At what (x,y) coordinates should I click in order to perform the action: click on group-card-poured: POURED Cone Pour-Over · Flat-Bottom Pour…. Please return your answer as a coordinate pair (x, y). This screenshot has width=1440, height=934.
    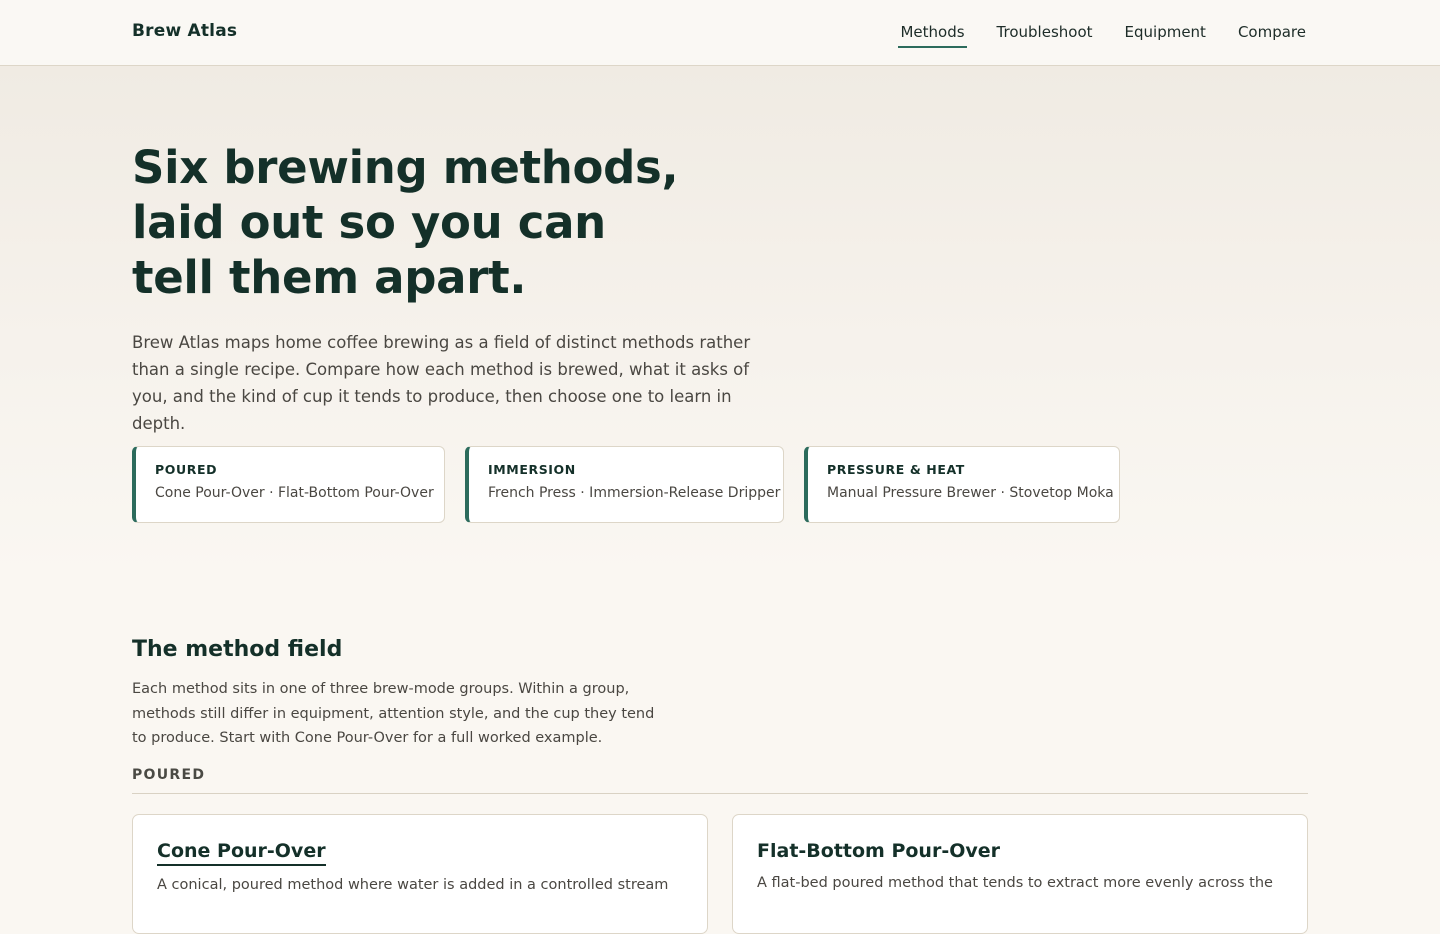
    Looking at the image, I should click on (288, 484).